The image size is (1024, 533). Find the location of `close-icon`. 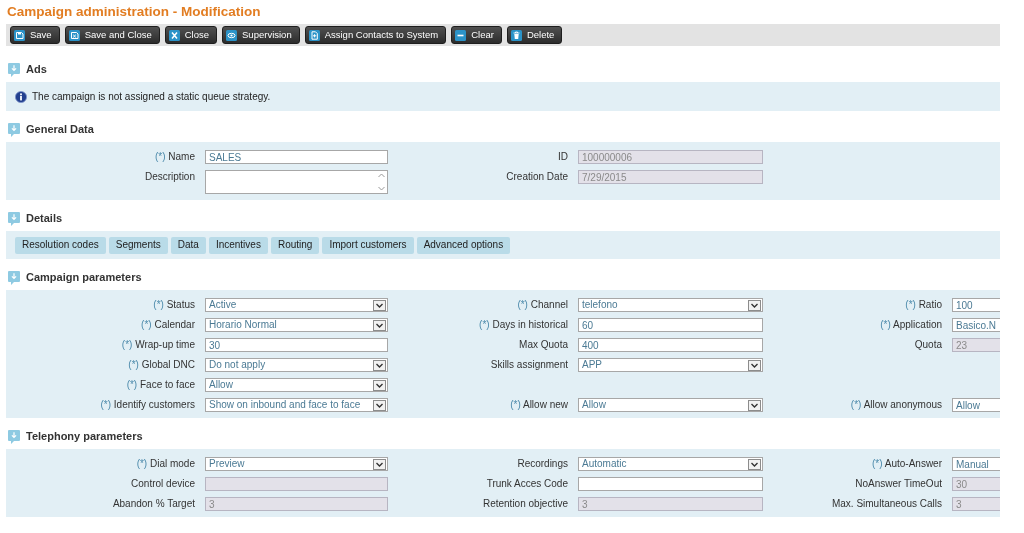

close-icon is located at coordinates (174, 35).